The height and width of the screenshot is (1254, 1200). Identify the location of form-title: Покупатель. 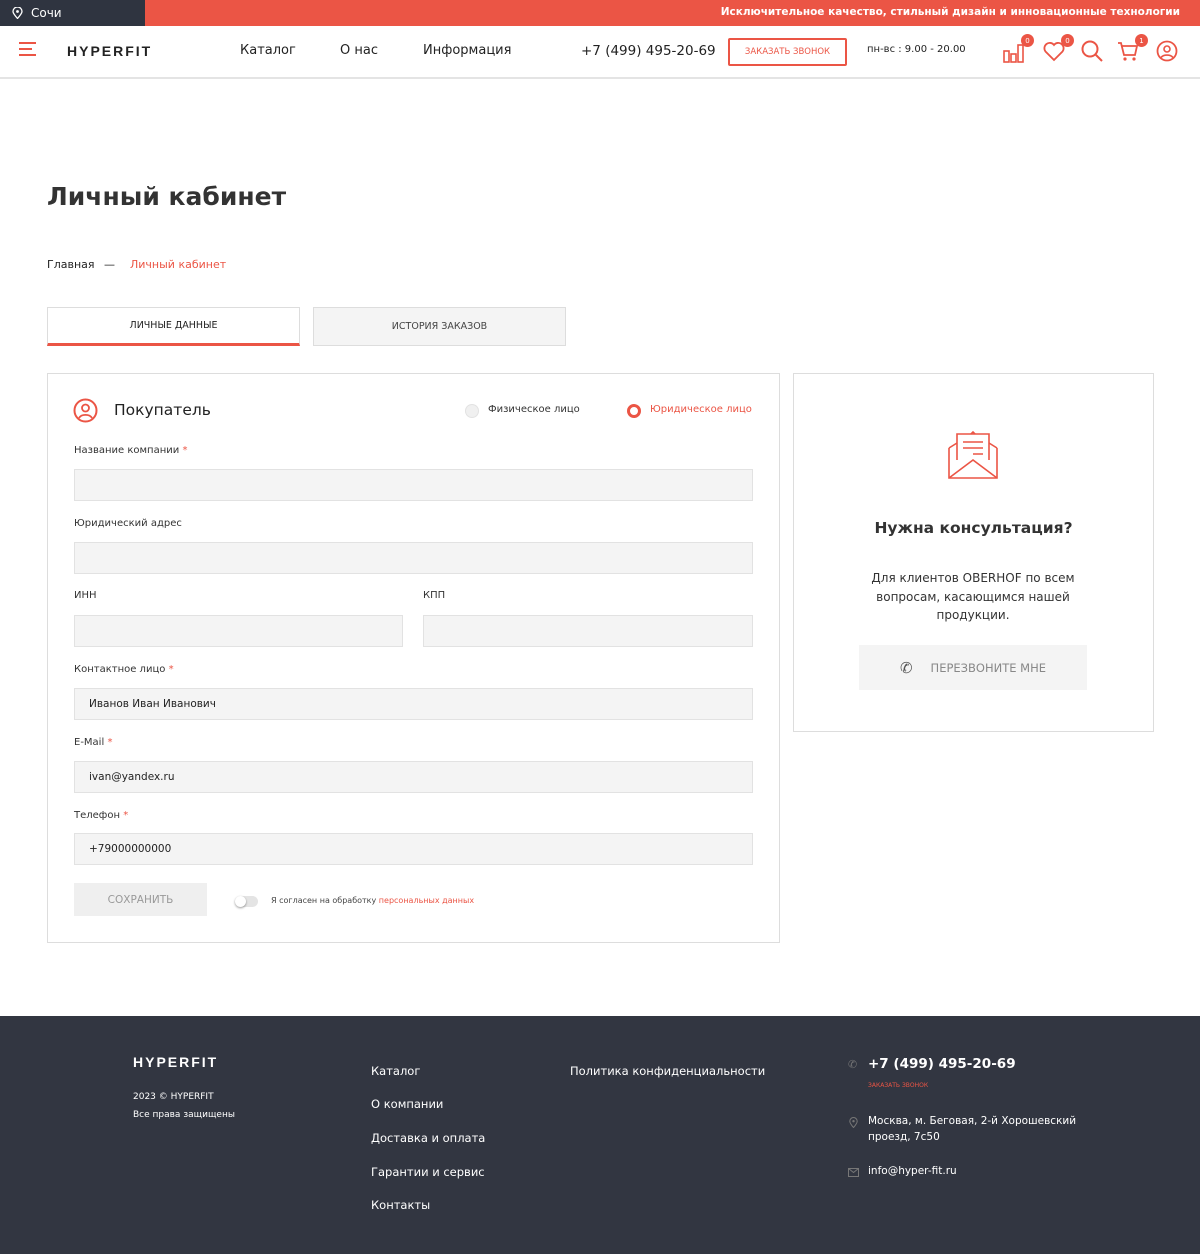
(162, 410).